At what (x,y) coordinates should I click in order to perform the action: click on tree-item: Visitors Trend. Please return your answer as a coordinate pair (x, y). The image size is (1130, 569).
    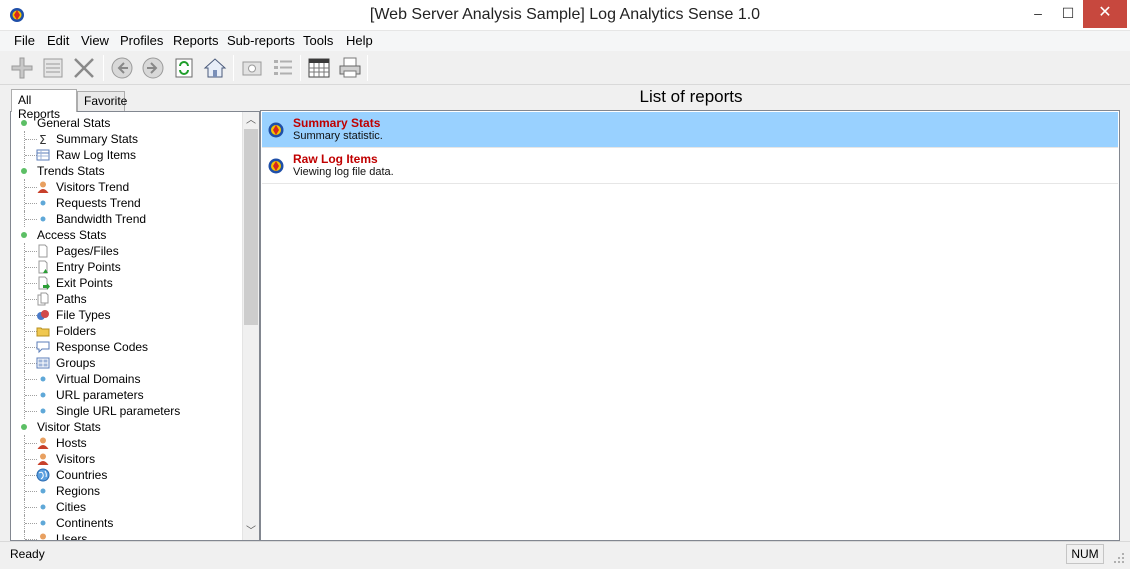
    Looking at the image, I should click on (126, 187).